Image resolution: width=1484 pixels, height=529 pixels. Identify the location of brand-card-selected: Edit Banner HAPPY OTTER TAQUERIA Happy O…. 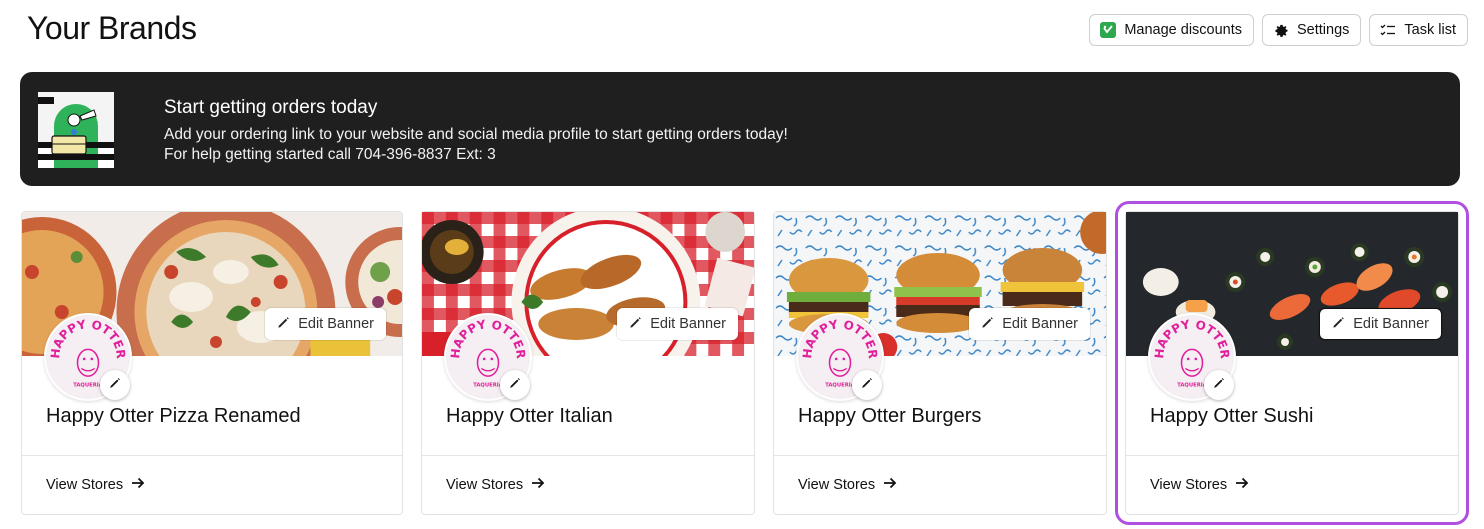
(1292, 363).